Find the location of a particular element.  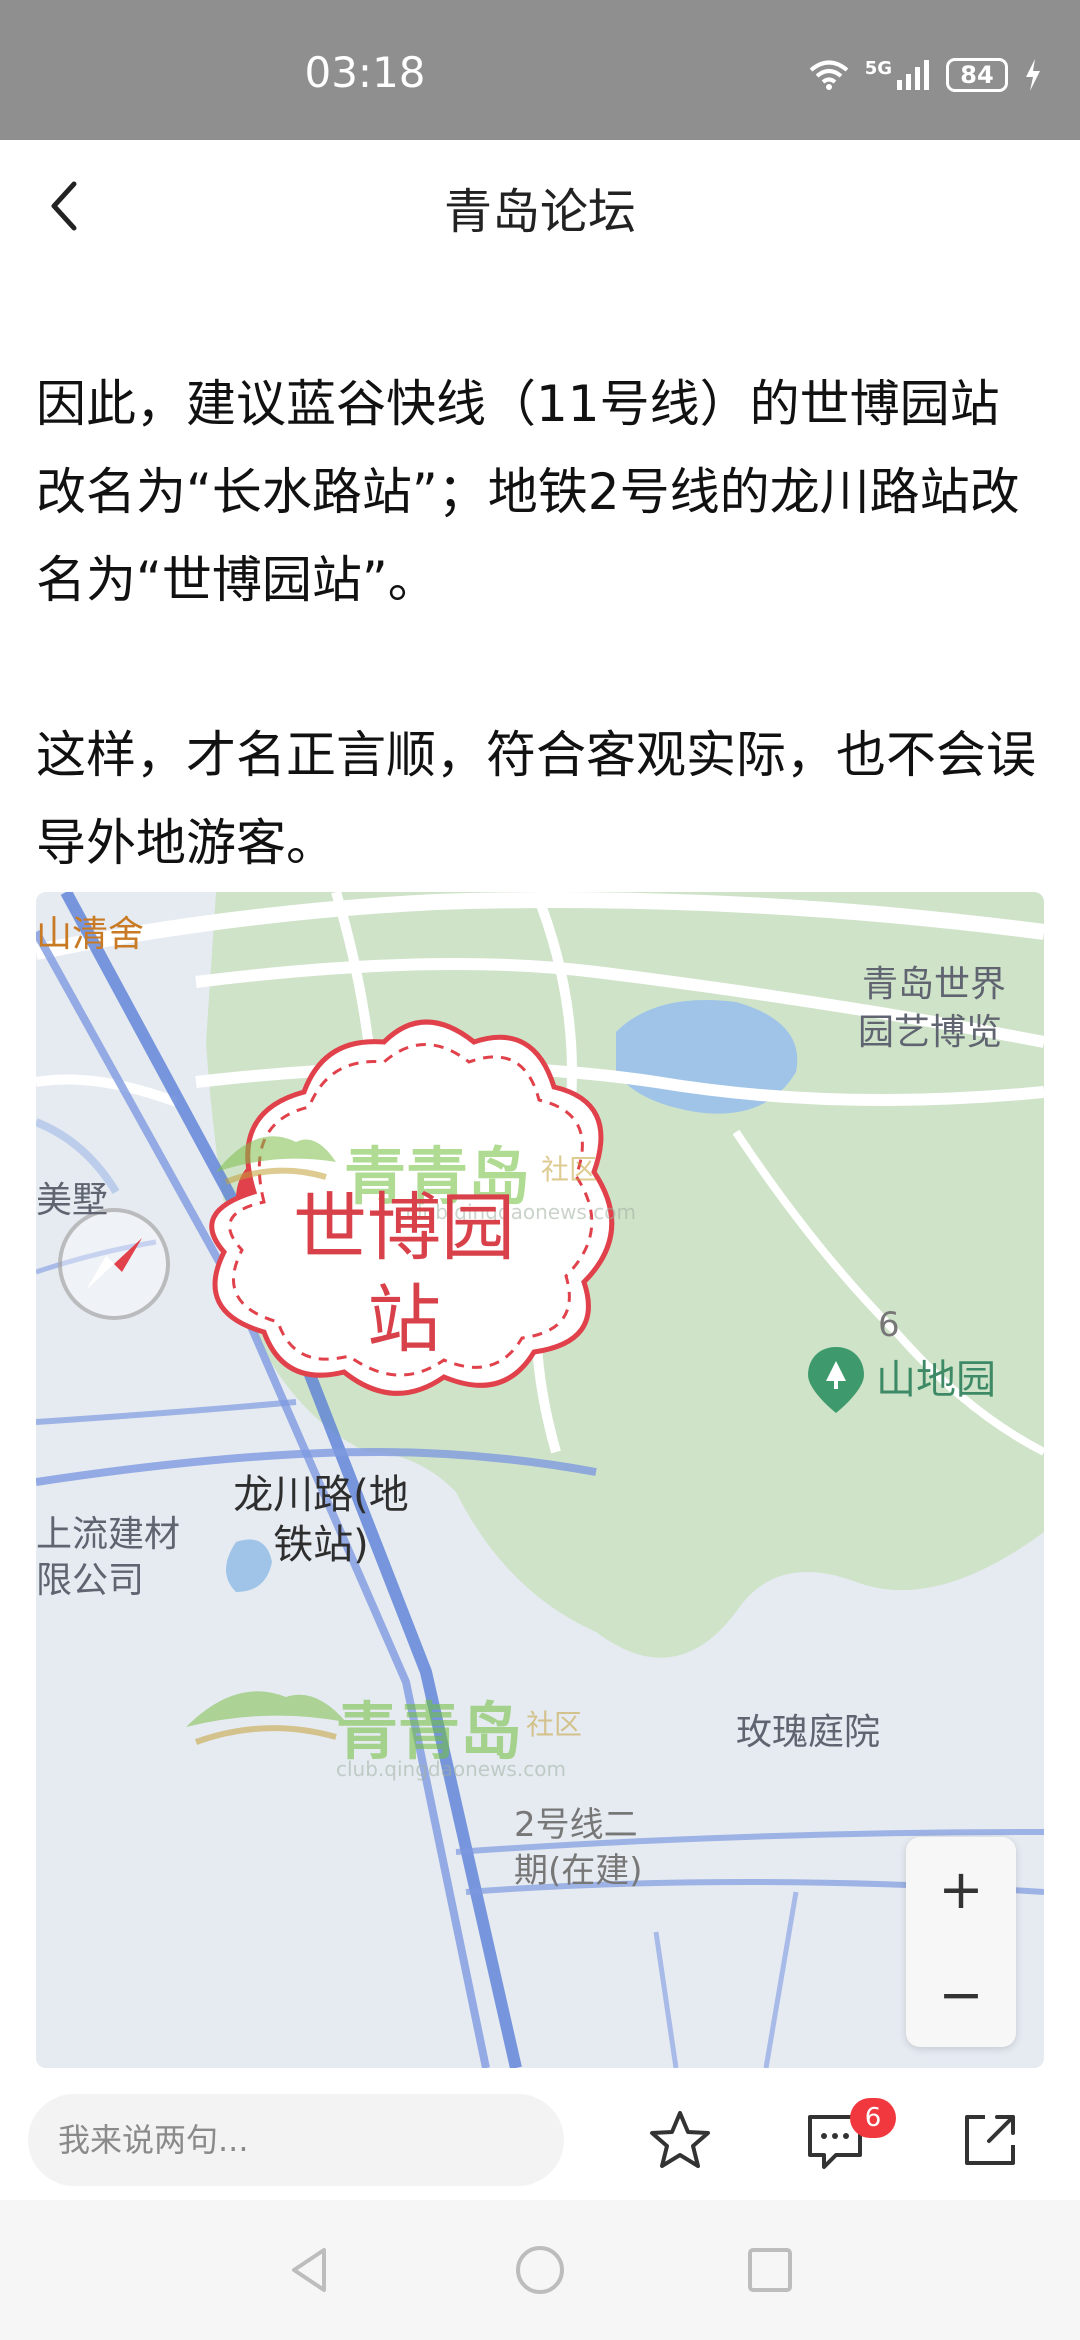

map-label: 山清舍 is located at coordinates (90, 934).